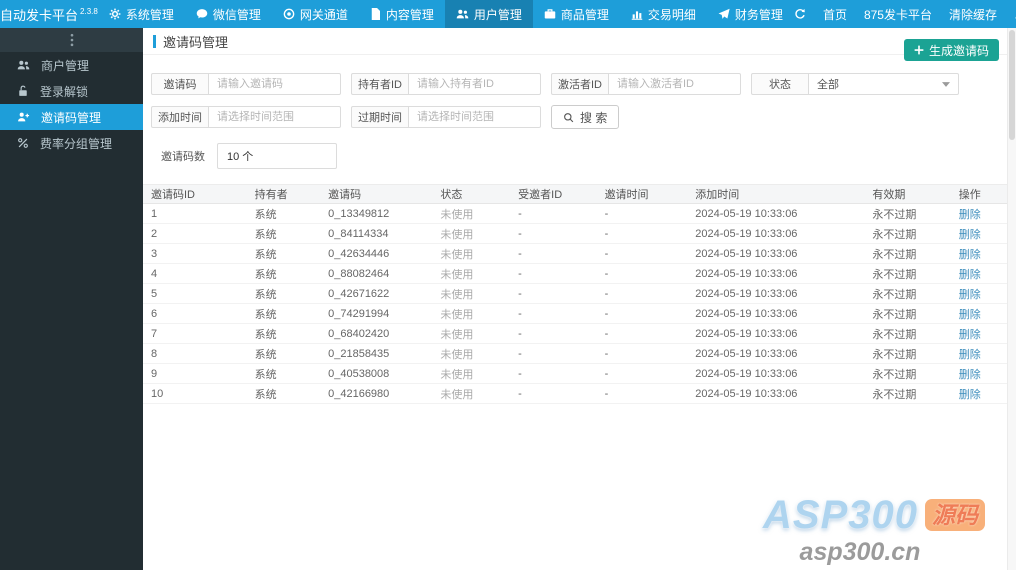  What do you see at coordinates (71, 143) in the screenshot?
I see `sidebar-item: 费率分组管理` at bounding box center [71, 143].